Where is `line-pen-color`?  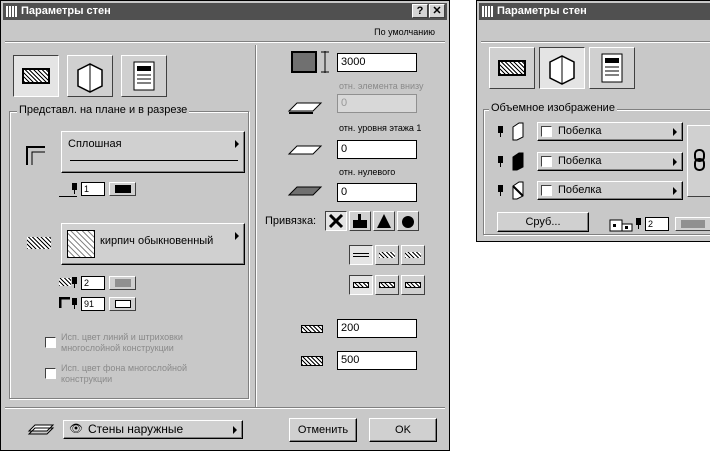
line-pen-color is located at coordinates (122, 189).